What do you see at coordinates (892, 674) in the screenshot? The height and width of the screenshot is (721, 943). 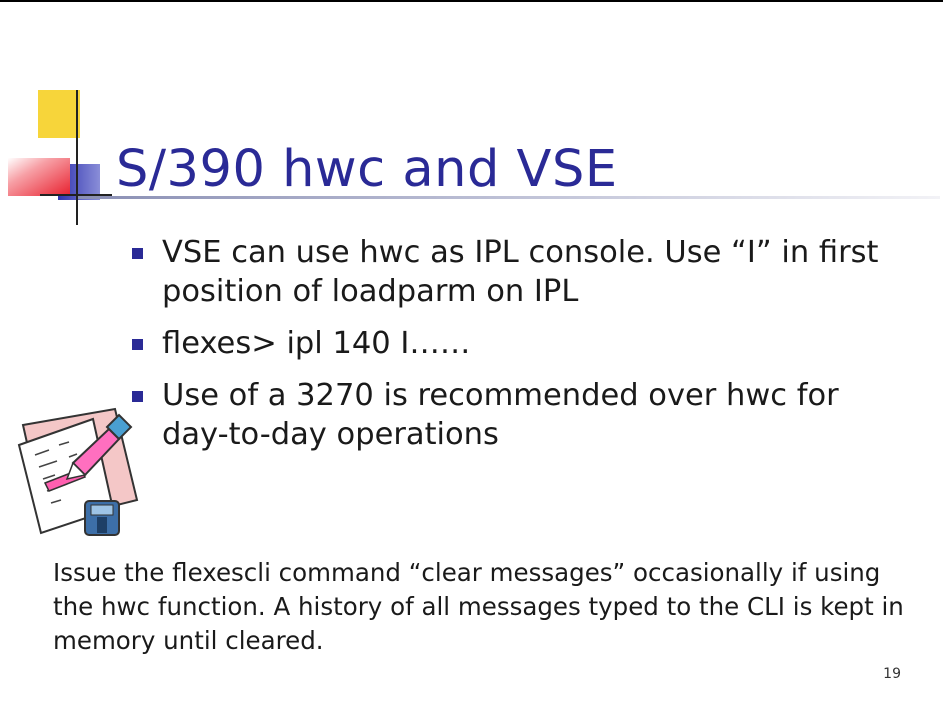 I see `page-number: 19` at bounding box center [892, 674].